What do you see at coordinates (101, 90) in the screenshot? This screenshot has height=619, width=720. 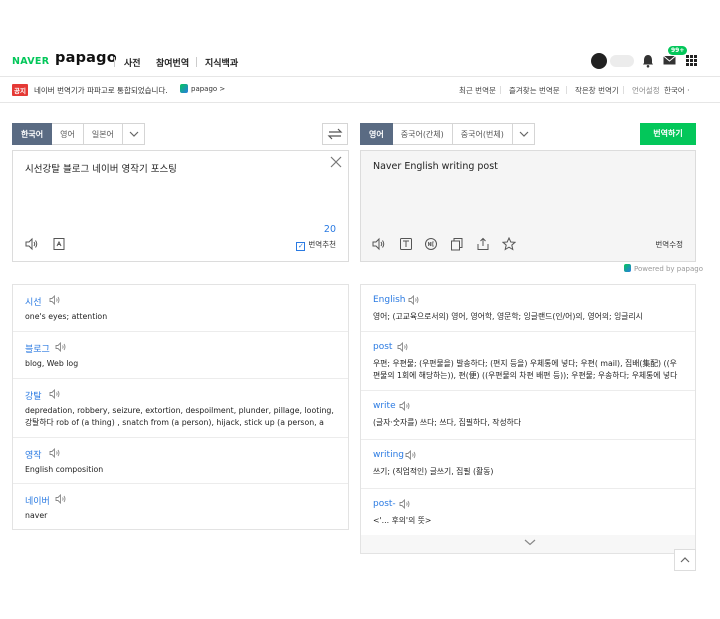 I see `notice-text: 네이버 번역기가 파파고로 통합되었습니다.` at bounding box center [101, 90].